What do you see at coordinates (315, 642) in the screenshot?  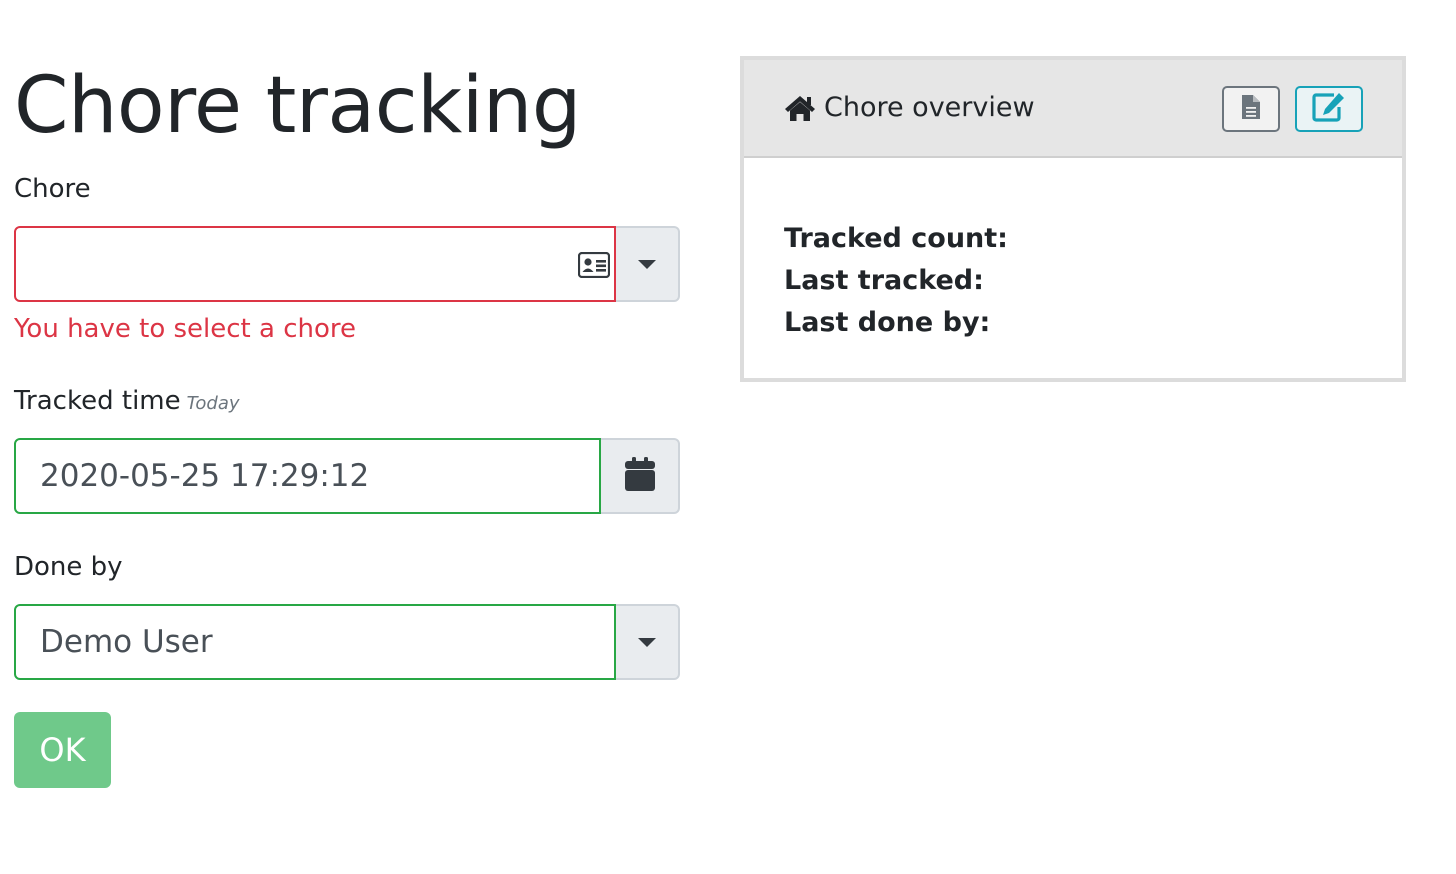 I see `done-by-select: Demo User` at bounding box center [315, 642].